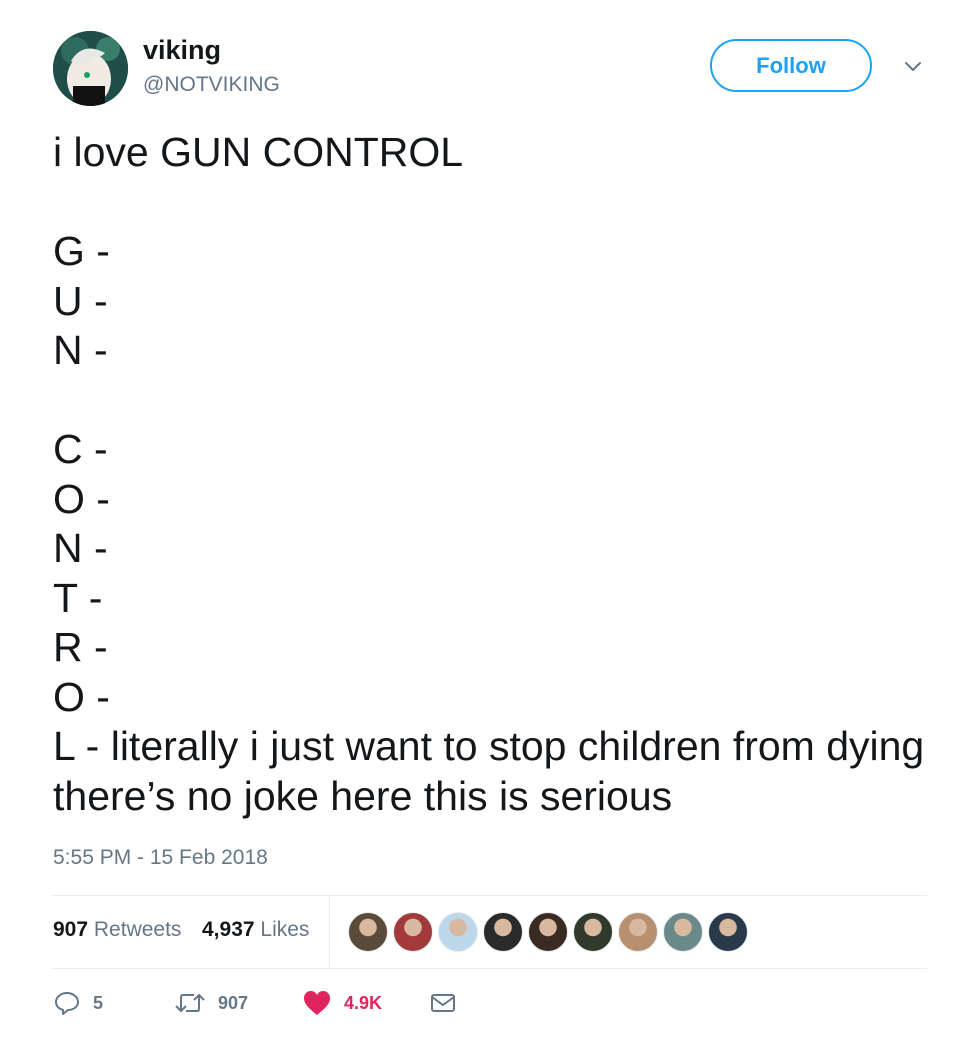  What do you see at coordinates (233, 1002) in the screenshot?
I see `retweet-count: 907` at bounding box center [233, 1002].